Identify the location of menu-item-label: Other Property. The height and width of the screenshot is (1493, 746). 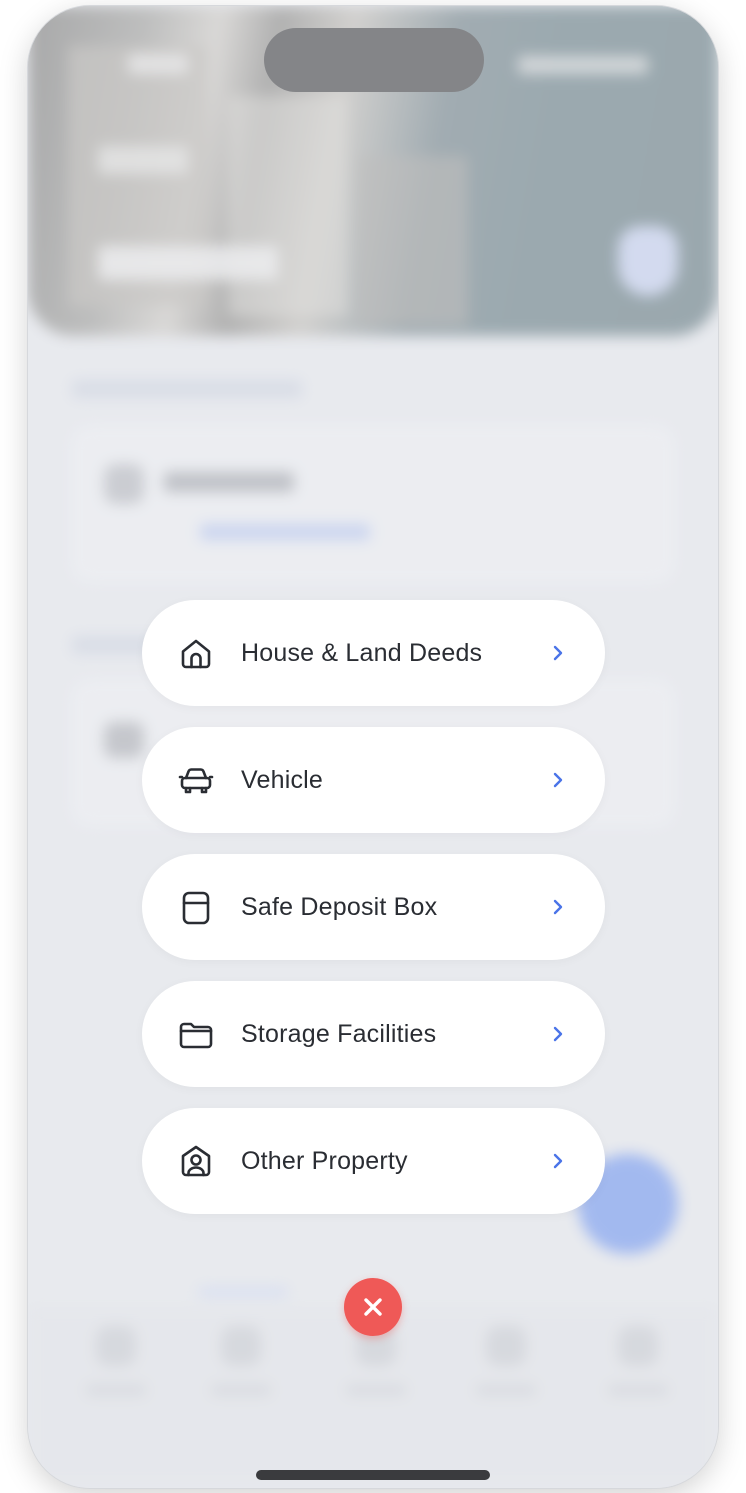
(324, 1161).